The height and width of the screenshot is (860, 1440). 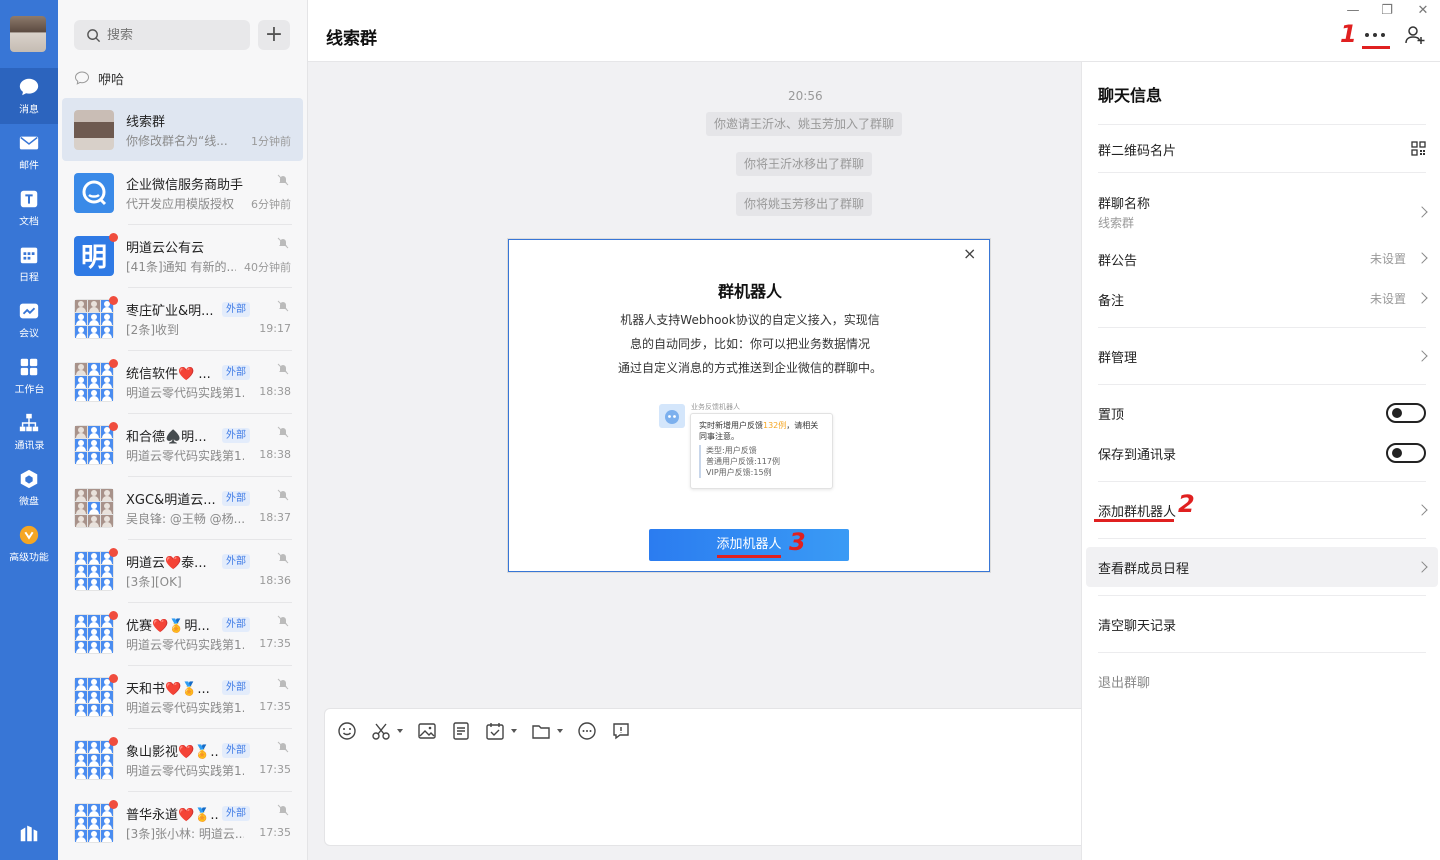 I want to click on search-icon, so click(x=94, y=35).